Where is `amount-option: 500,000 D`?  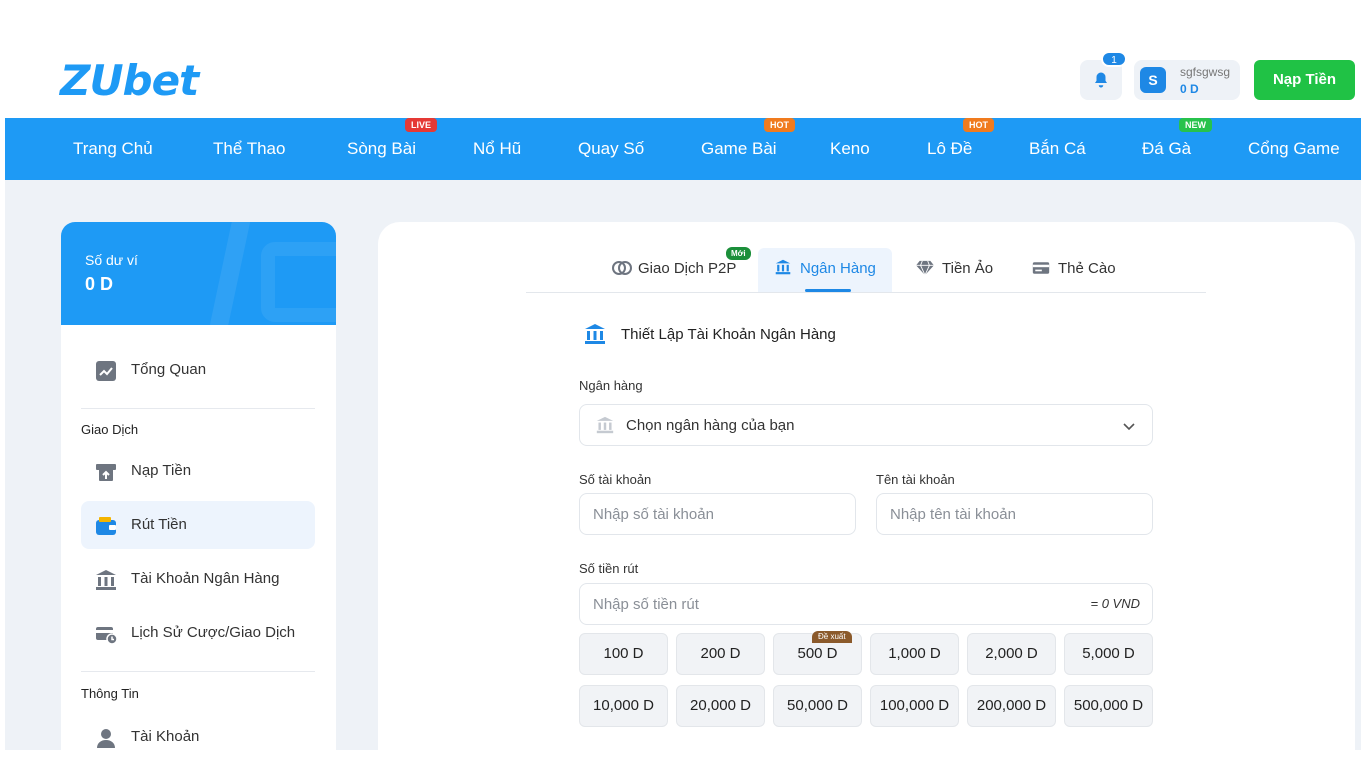 amount-option: 500,000 D is located at coordinates (1108, 706).